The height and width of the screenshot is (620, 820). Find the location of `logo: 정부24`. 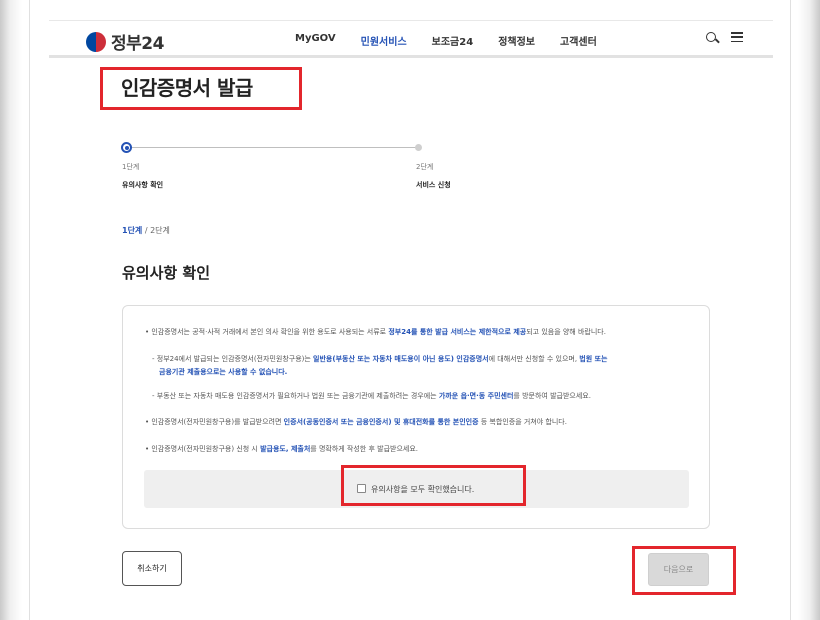

logo: 정부24 is located at coordinates (125, 41).